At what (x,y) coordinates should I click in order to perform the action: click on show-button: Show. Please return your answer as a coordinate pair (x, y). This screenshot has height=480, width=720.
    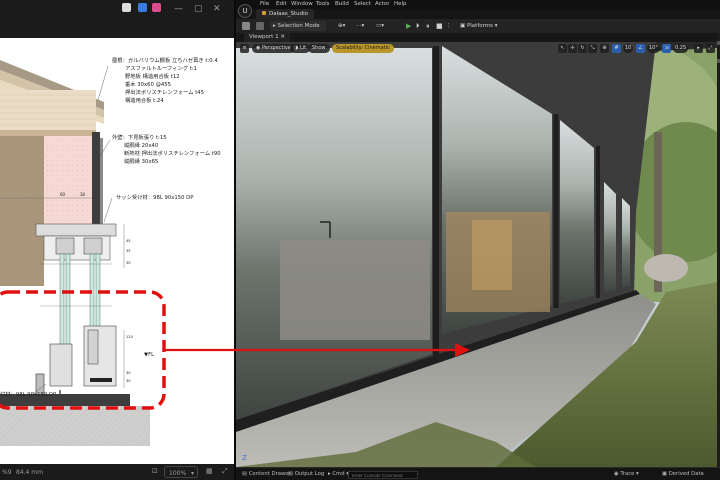
    Looking at the image, I should click on (319, 48).